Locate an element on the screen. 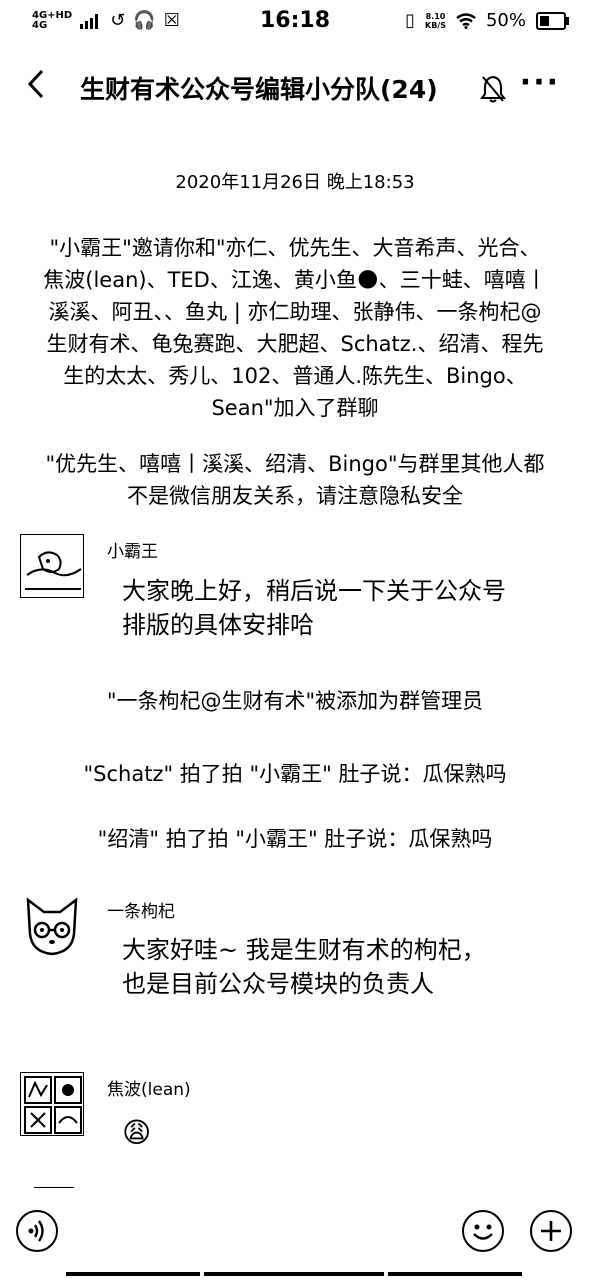  dog-avatar-picture is located at coordinates (52, 926).